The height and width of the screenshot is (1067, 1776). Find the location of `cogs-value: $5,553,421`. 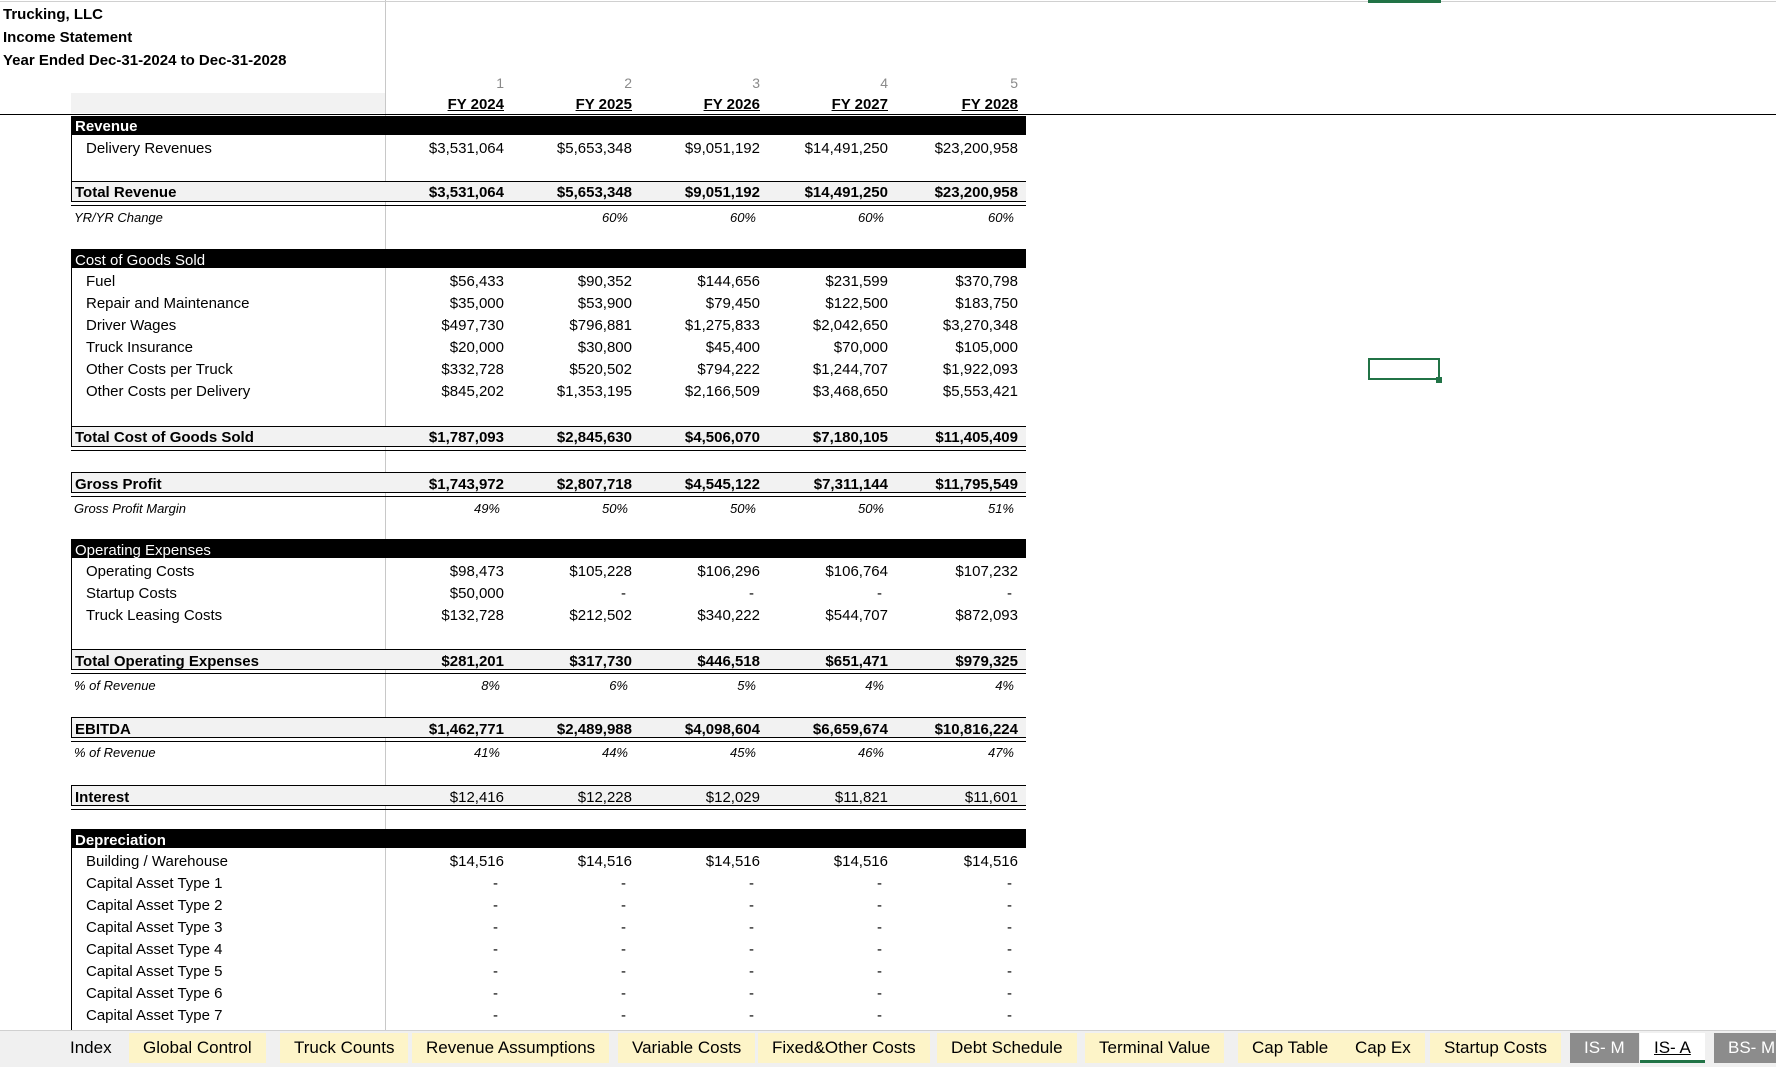

cogs-value: $5,553,421 is located at coordinates (958, 391).